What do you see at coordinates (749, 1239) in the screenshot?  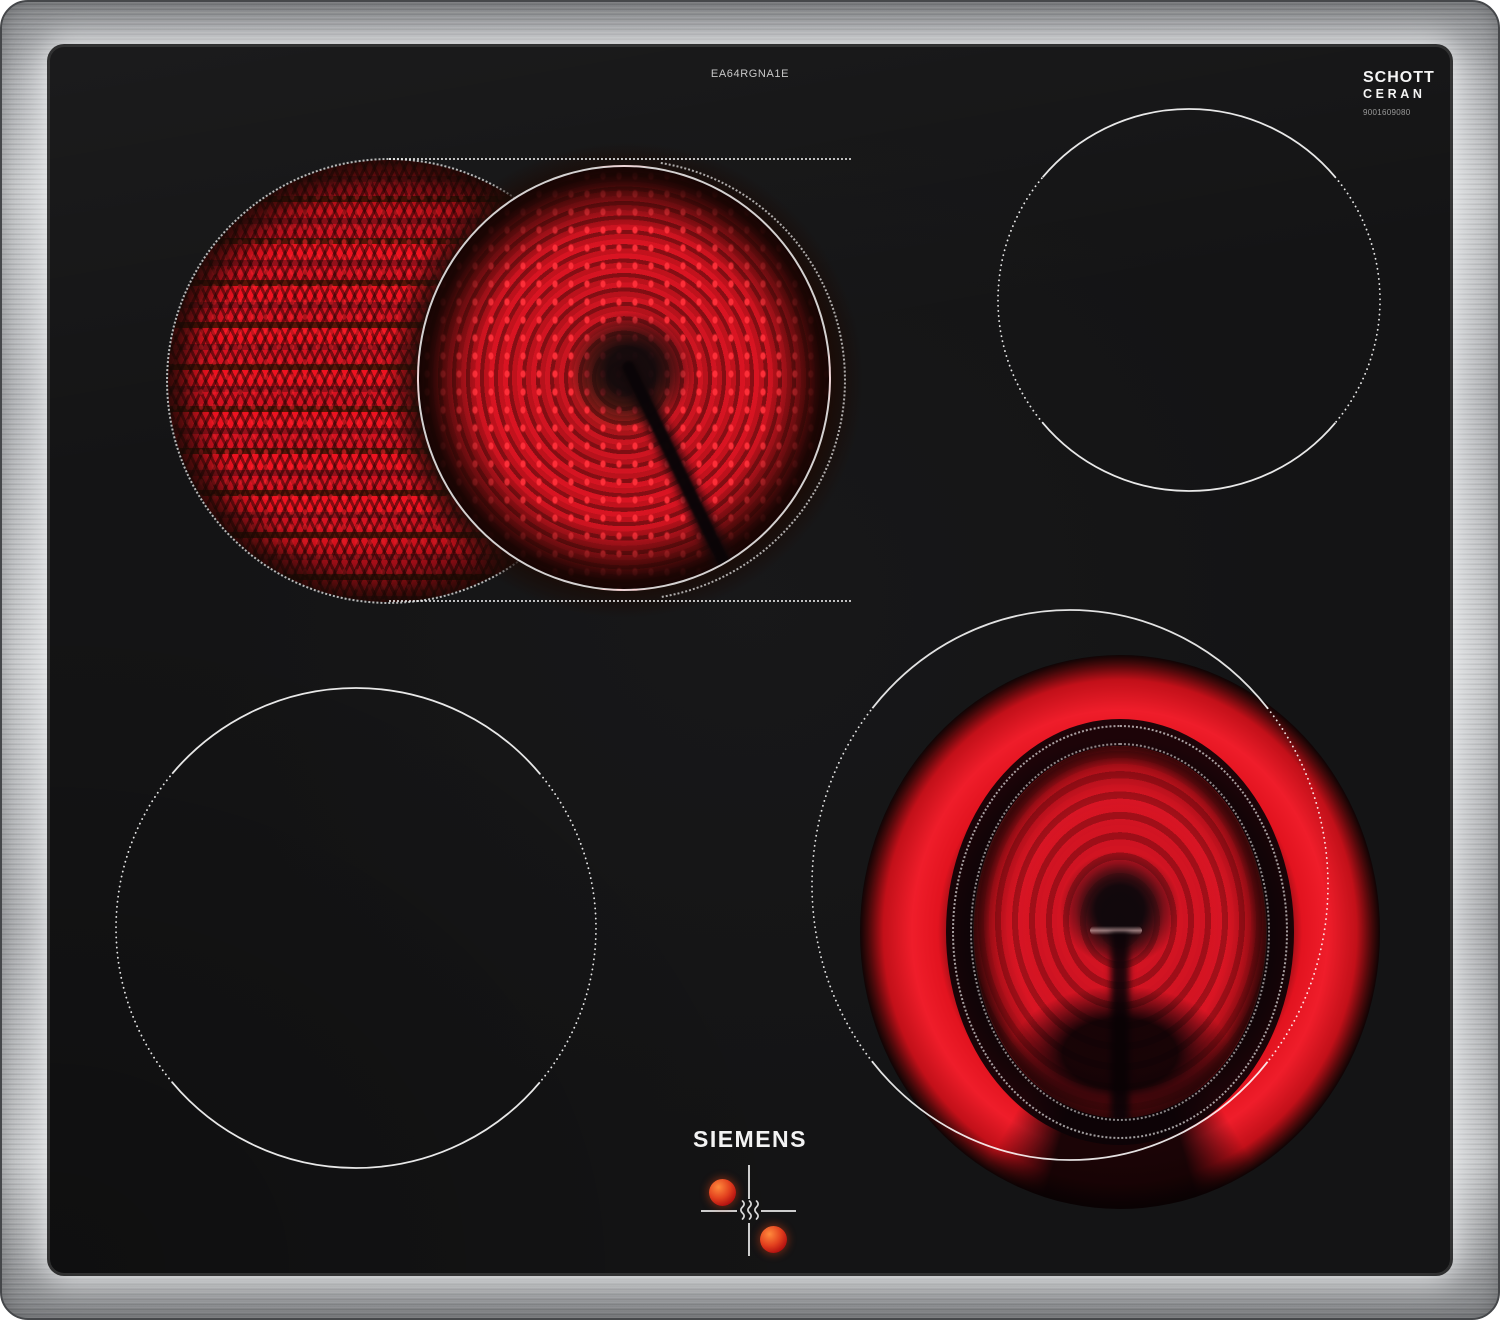 I see `indicator-cross-line-bottom` at bounding box center [749, 1239].